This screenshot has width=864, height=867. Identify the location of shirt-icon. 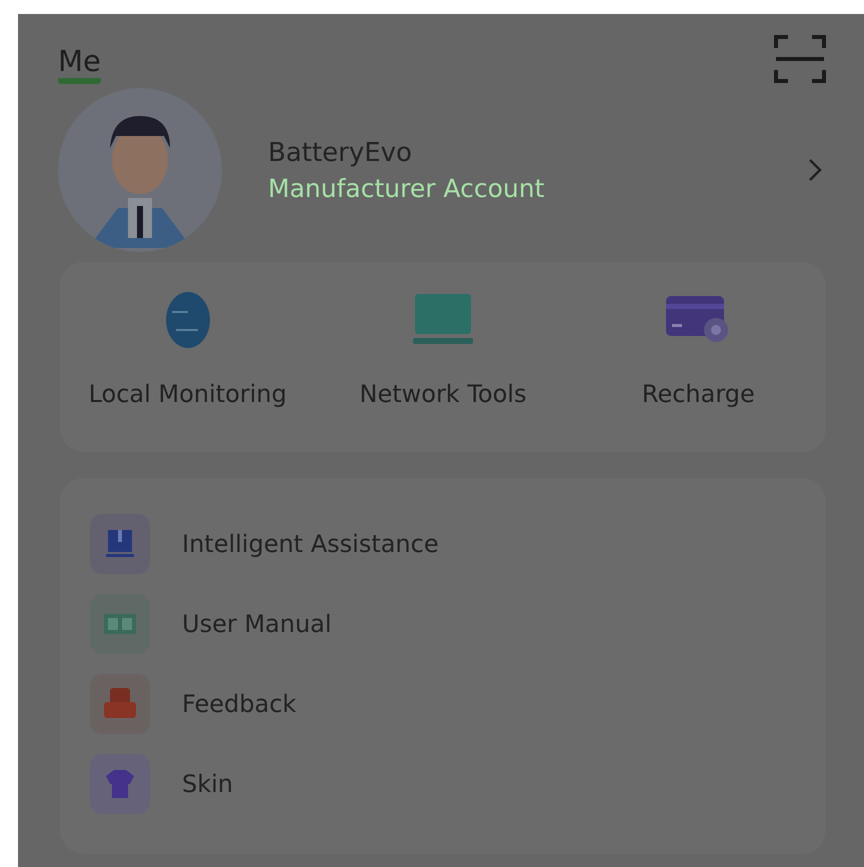
(120, 784).